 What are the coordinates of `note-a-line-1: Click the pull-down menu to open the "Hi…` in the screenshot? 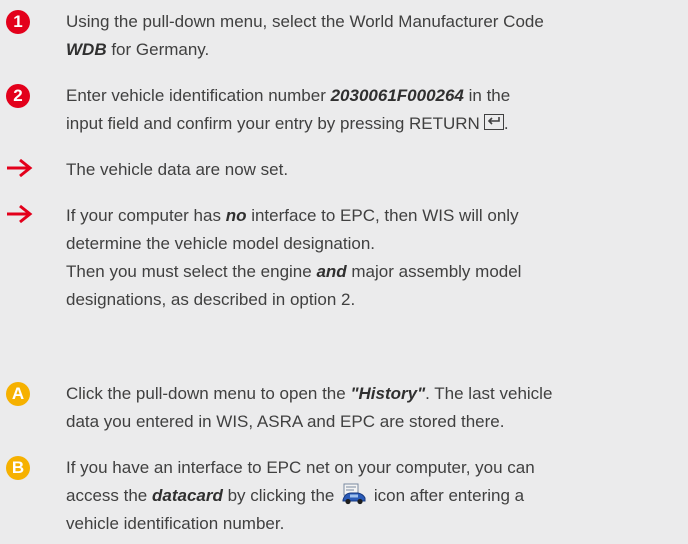 It's located at (309, 393).